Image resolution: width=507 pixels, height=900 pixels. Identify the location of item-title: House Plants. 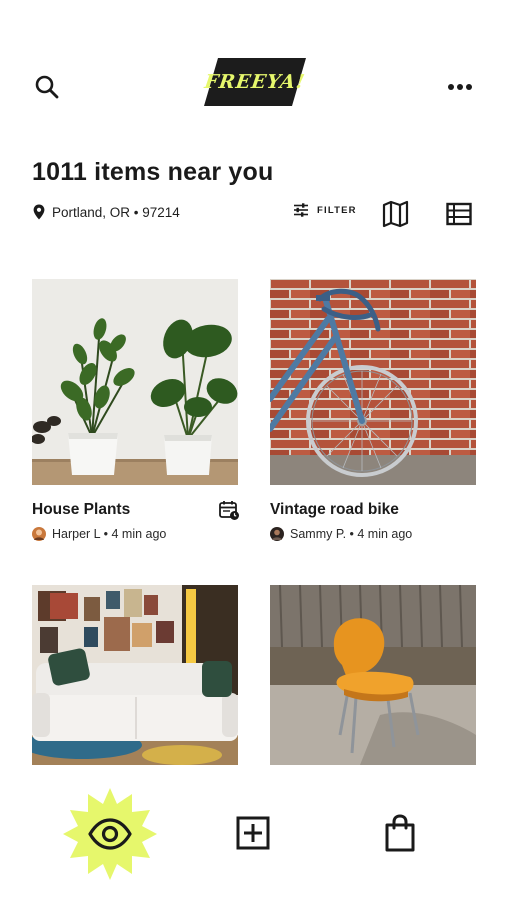
(81, 509).